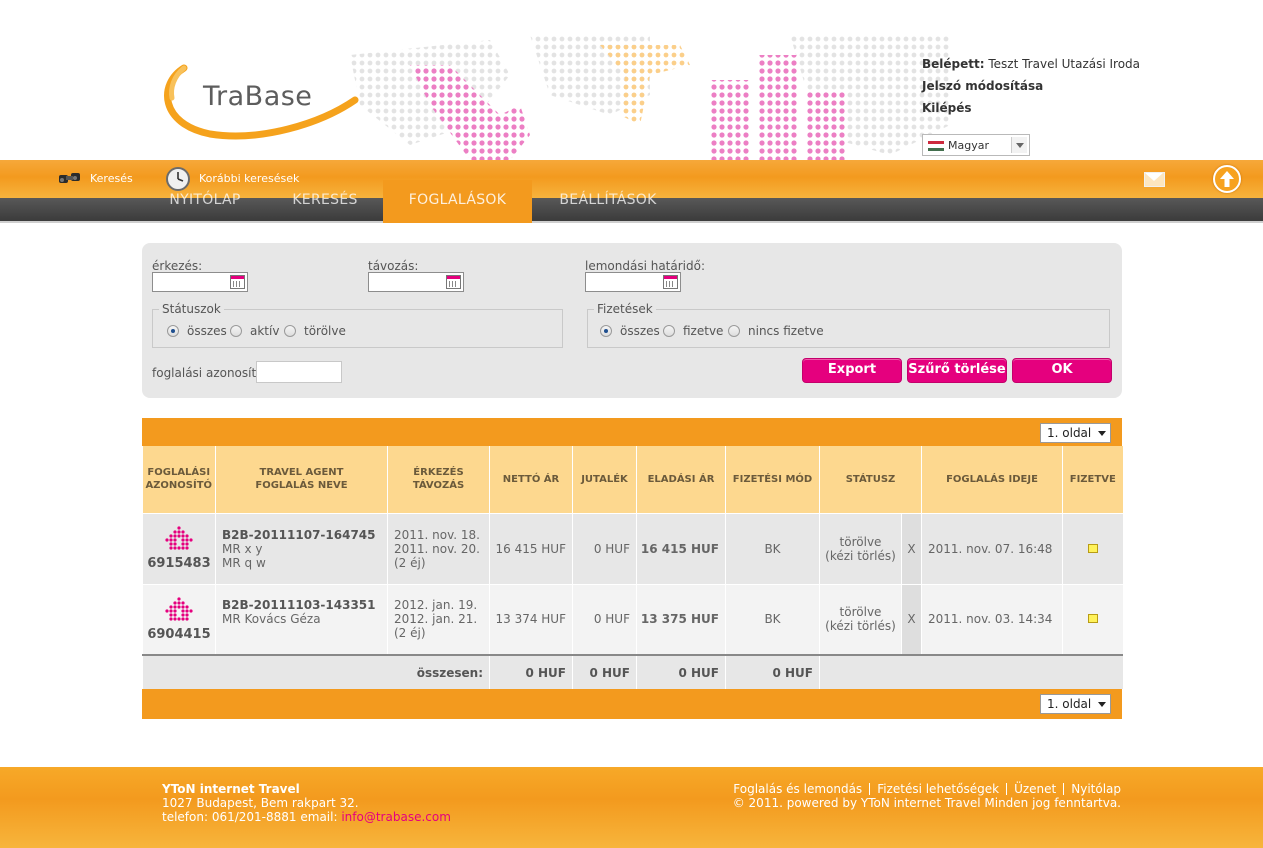 The height and width of the screenshot is (848, 1263). I want to click on status-text: törölve, so click(860, 612).